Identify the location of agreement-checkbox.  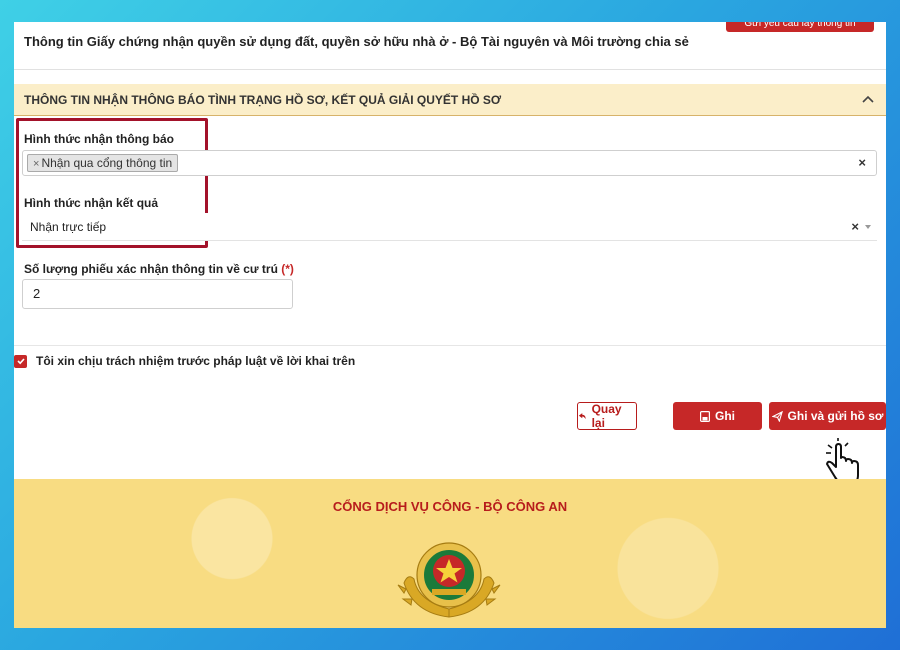
(20, 361).